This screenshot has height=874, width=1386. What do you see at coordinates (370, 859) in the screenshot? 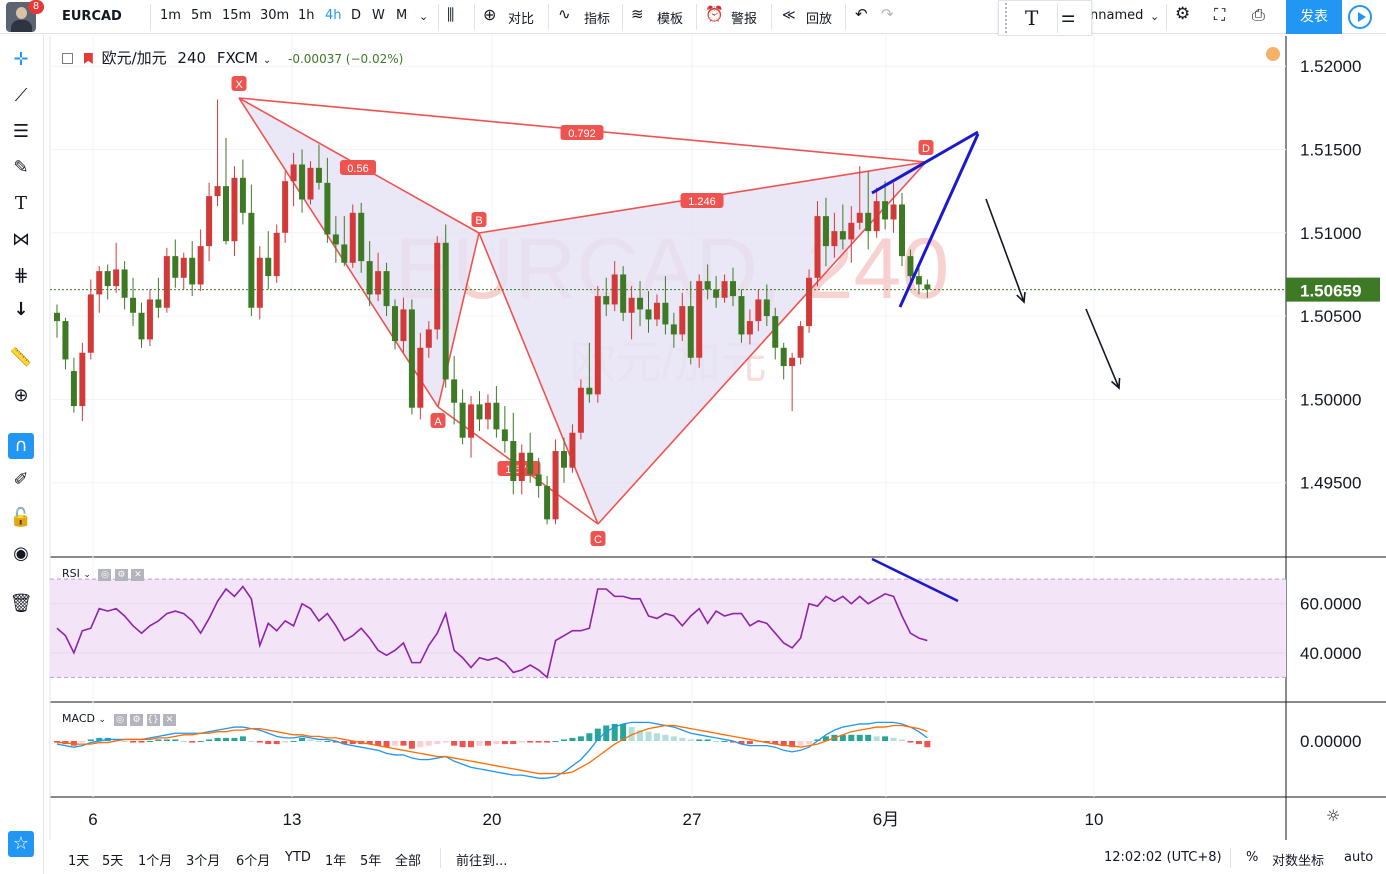
I see `range-5y: 5年` at bounding box center [370, 859].